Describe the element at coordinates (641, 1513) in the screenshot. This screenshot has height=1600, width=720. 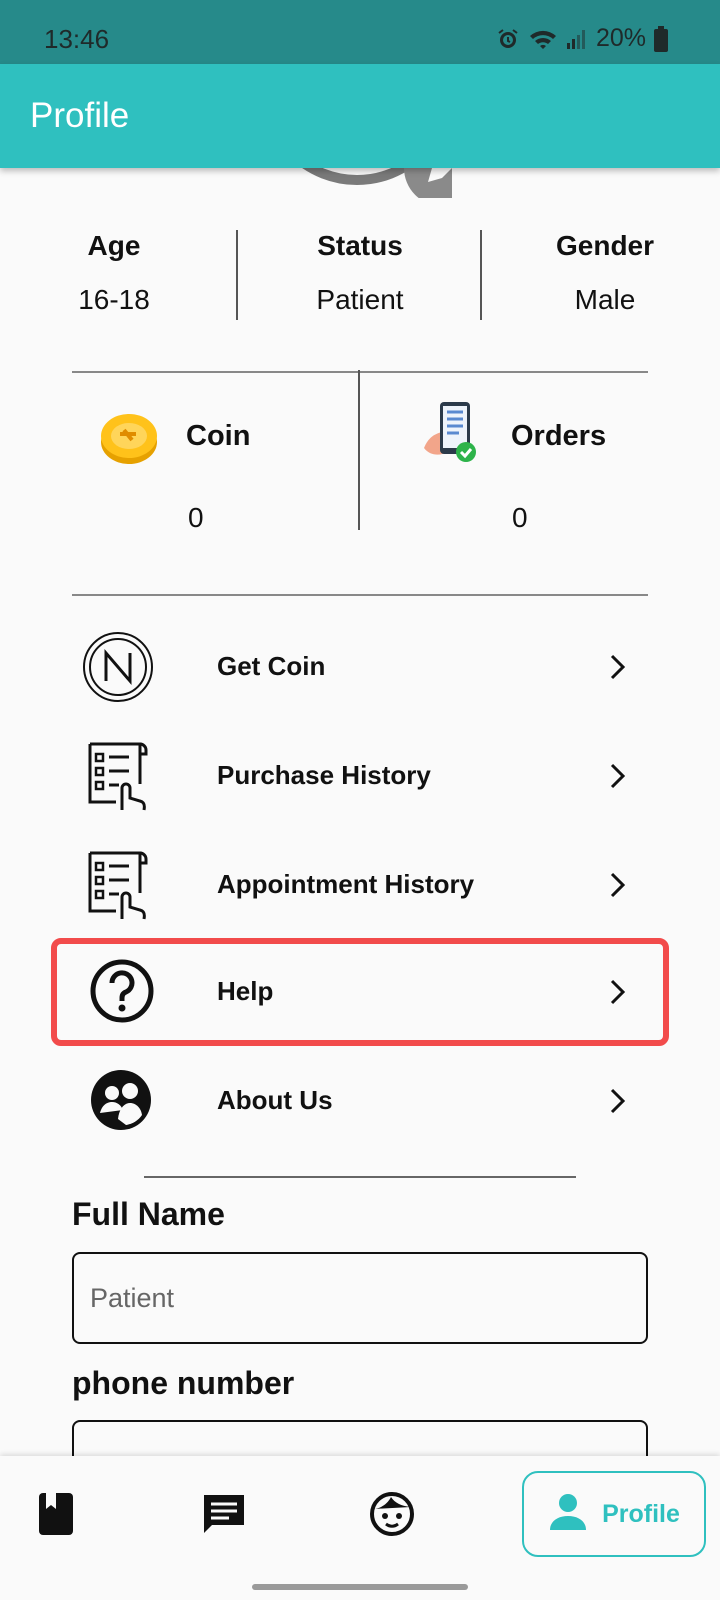
I see `nav-profile-label: Profile` at that location.